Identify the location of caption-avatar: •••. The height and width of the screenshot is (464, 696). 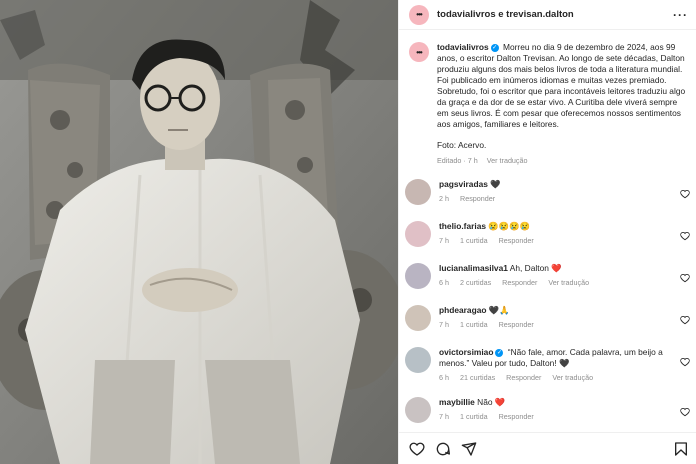
(419, 52).